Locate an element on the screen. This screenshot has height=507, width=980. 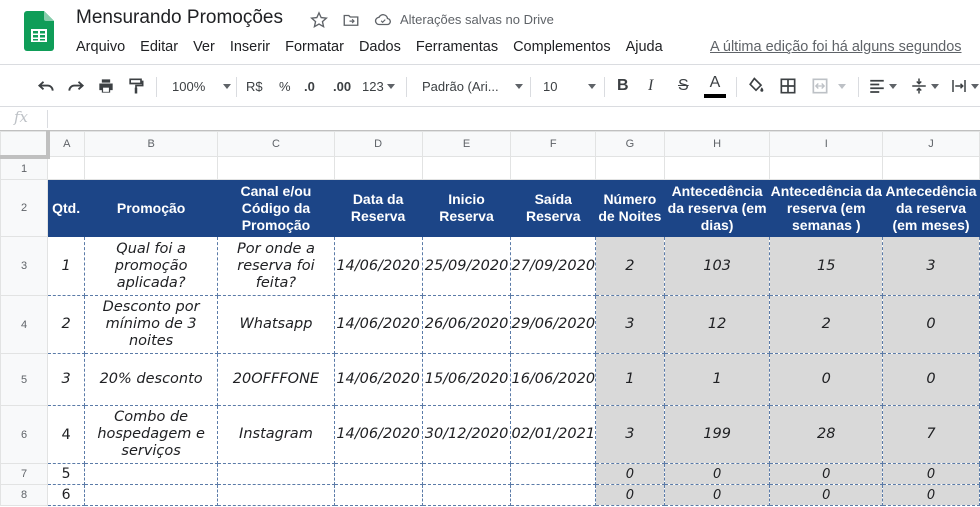
cell-ant-dias: 103 is located at coordinates (717, 266).